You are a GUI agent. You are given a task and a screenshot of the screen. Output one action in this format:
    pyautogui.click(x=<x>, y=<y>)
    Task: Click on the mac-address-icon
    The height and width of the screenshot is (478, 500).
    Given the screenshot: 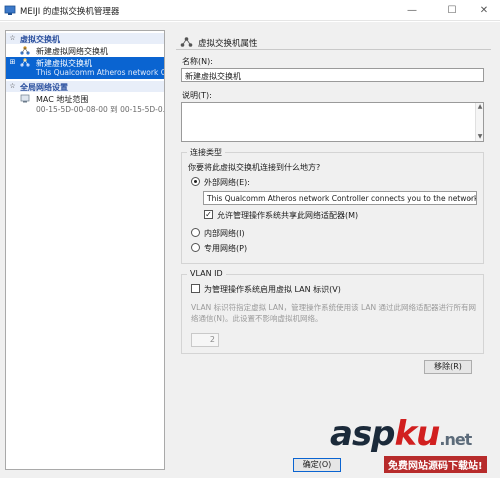 What is the action you would take?
    pyautogui.click(x=25, y=98)
    